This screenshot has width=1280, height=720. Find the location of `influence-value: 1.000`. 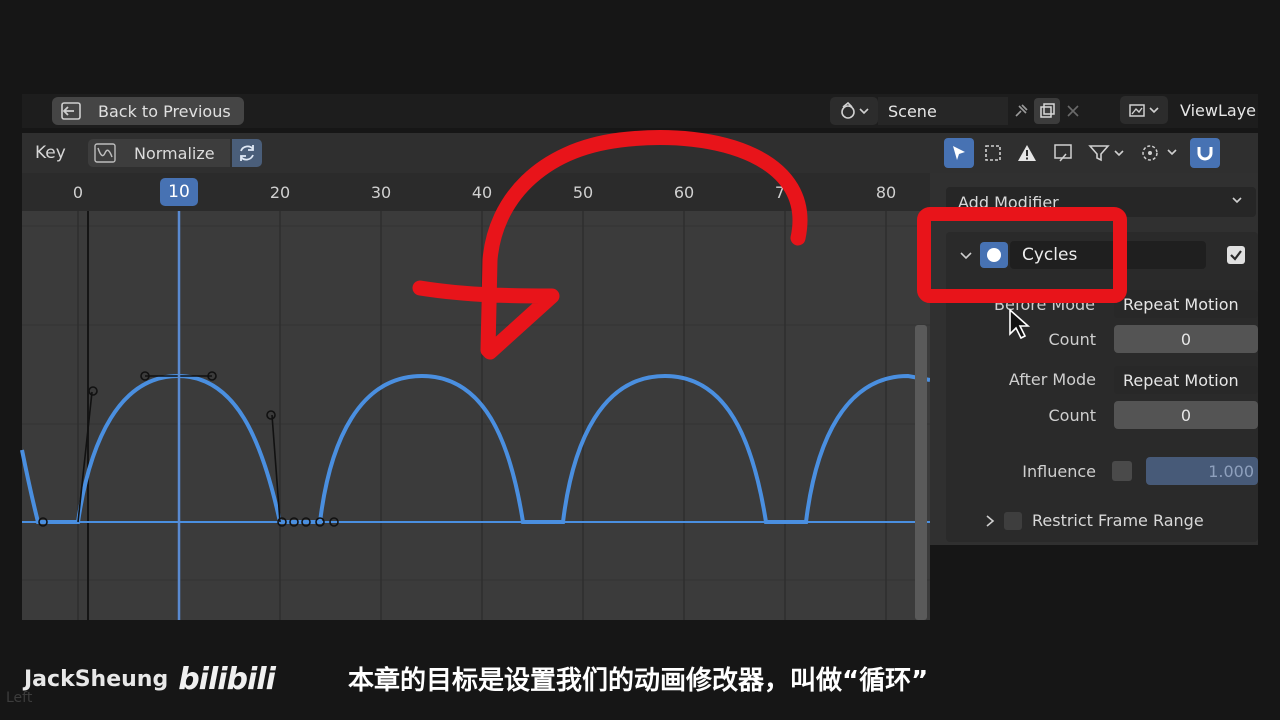

influence-value: 1.000 is located at coordinates (1231, 471).